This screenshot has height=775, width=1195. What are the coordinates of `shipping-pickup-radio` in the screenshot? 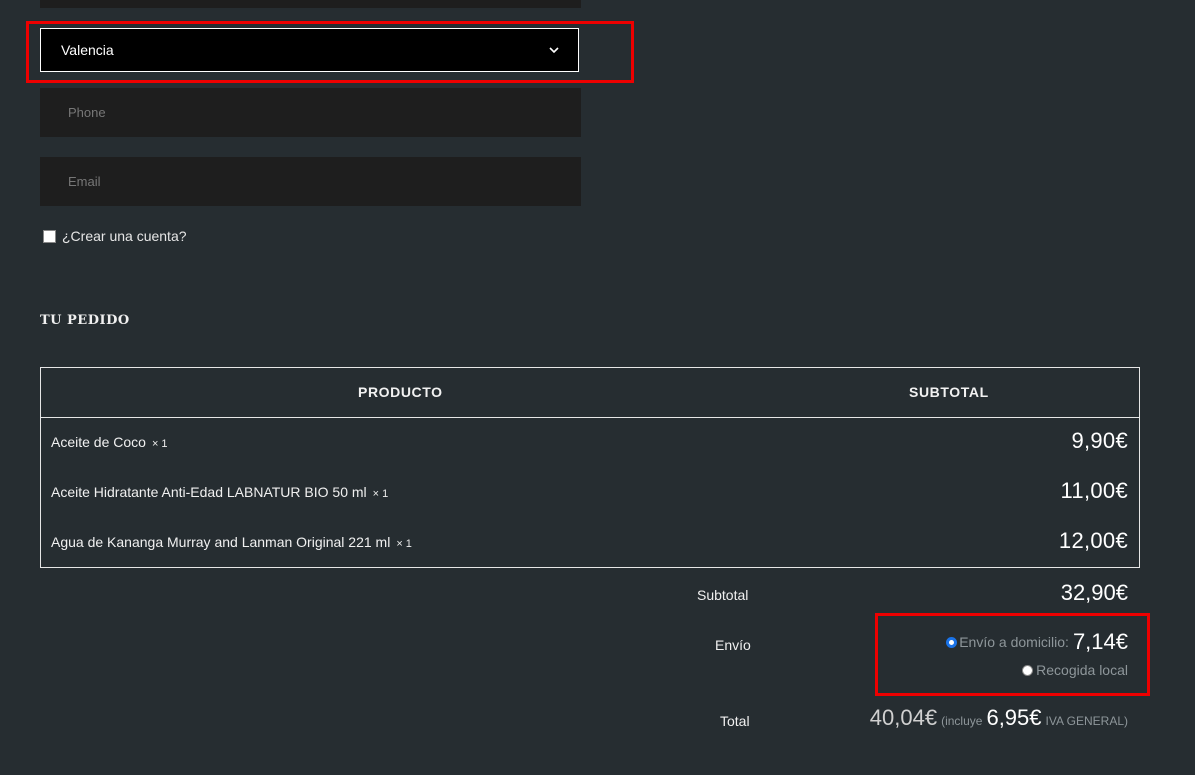 It's located at (1028, 670).